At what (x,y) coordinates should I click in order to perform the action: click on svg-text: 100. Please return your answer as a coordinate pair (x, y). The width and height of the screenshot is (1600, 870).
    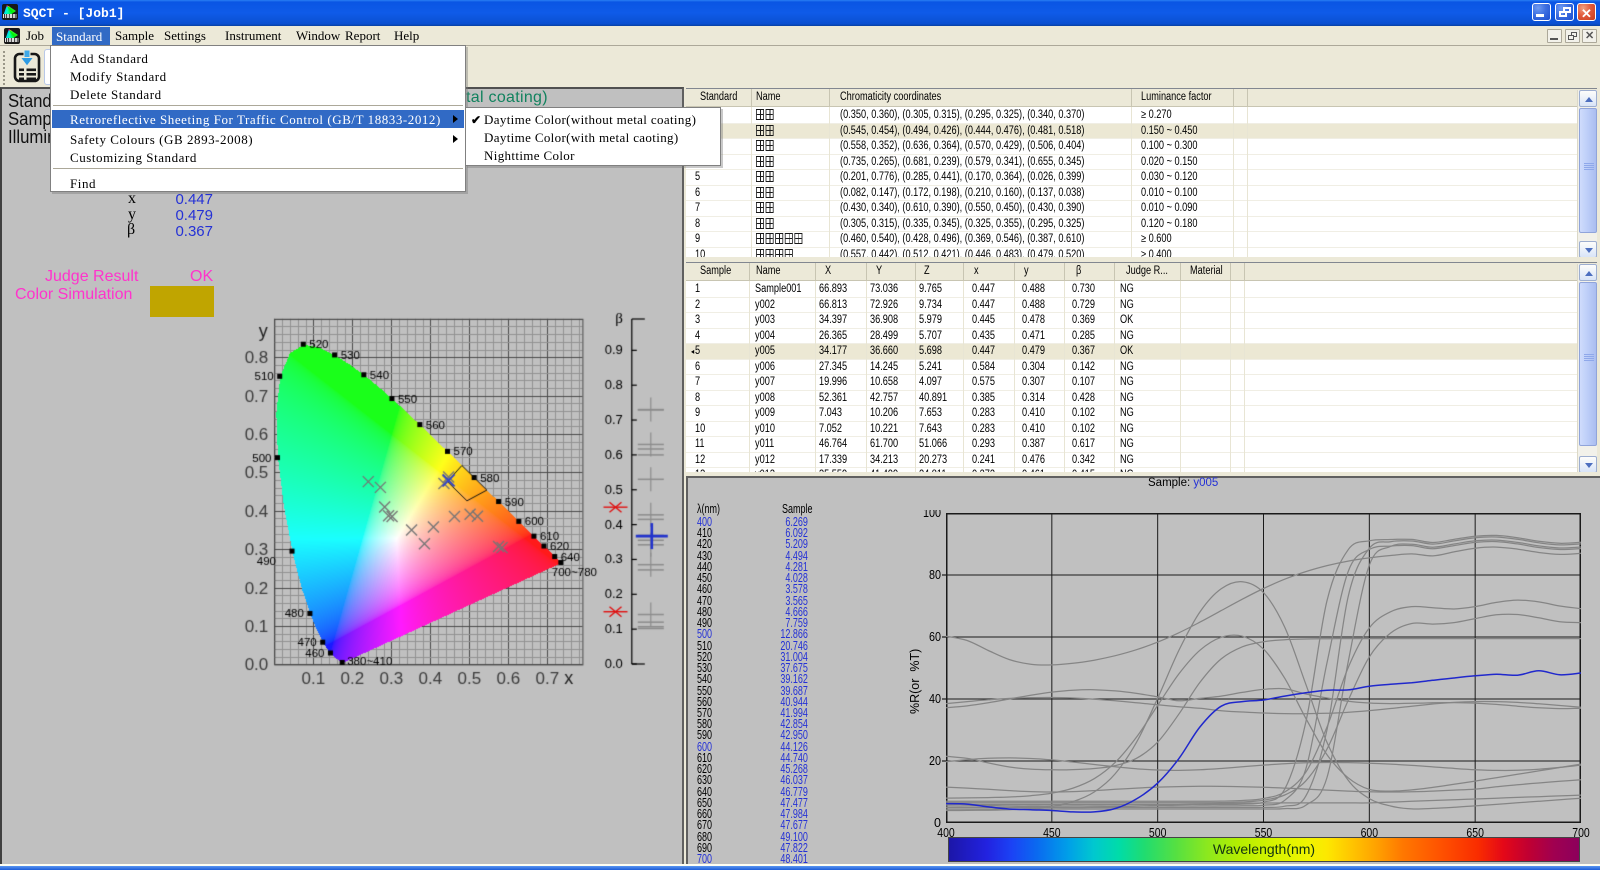
    Looking at the image, I should click on (932, 515).